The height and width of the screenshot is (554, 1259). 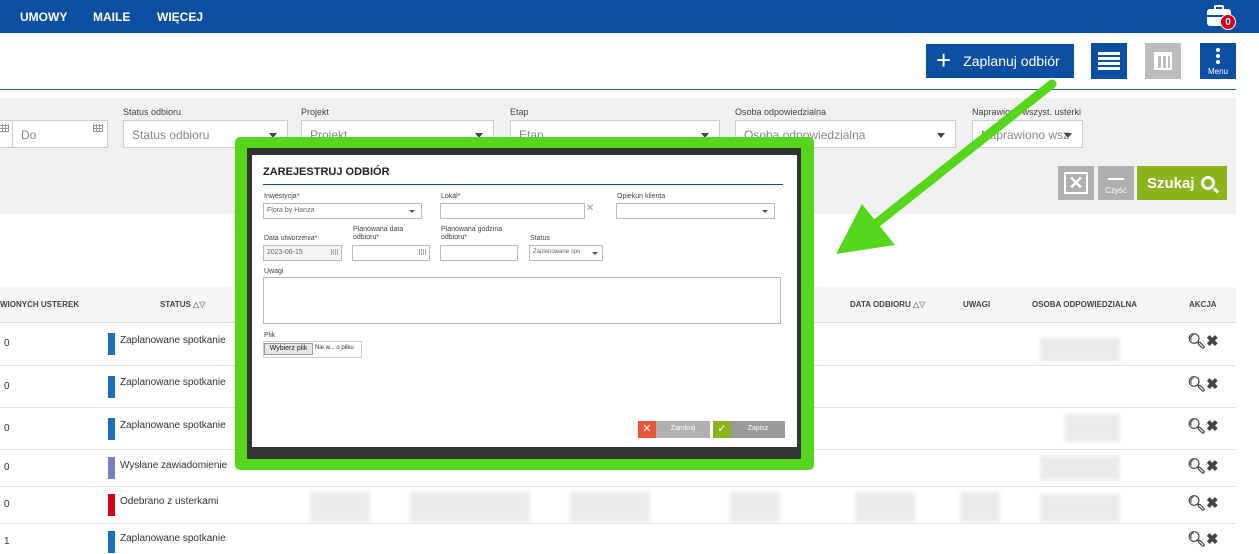 I want to click on annotation-arrow, so click(x=946, y=166).